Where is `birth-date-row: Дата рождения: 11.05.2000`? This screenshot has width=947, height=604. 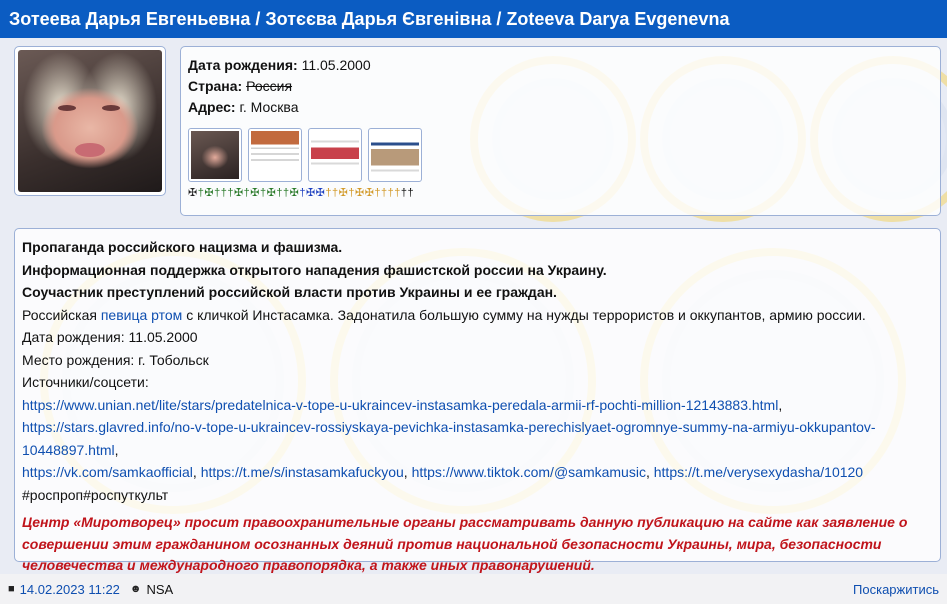
birth-date-row: Дата рождения: 11.05.2000 is located at coordinates (560, 65).